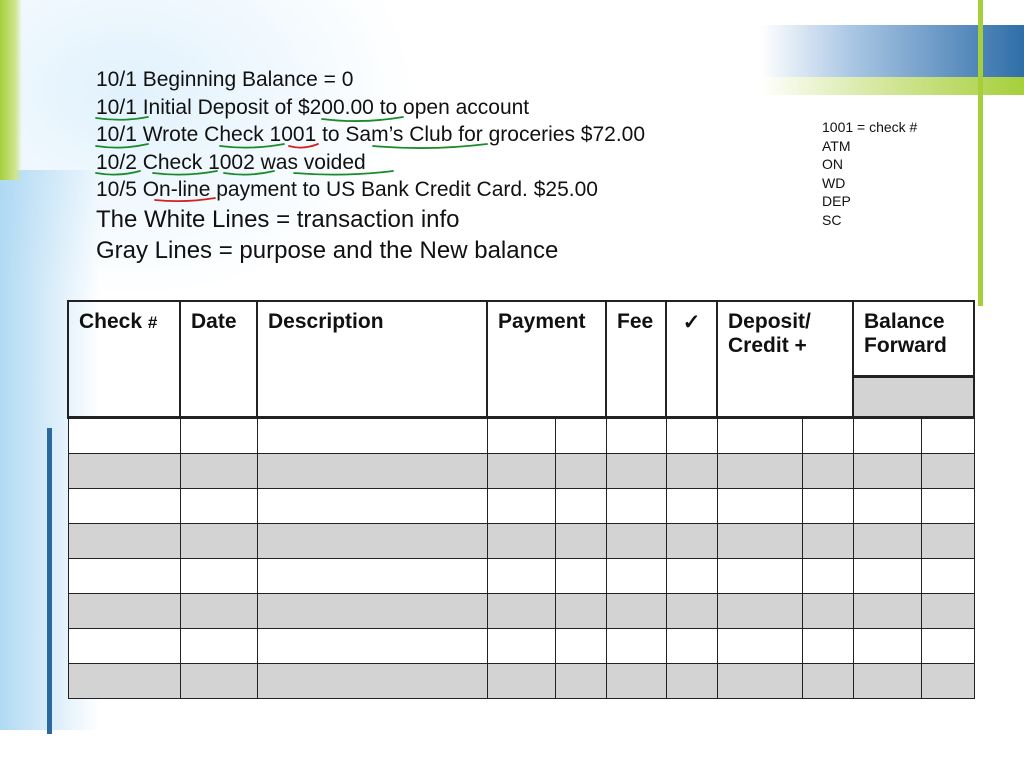 The height and width of the screenshot is (768, 1024). Describe the element at coordinates (834, 182) in the screenshot. I see `legend-item: WD` at that location.